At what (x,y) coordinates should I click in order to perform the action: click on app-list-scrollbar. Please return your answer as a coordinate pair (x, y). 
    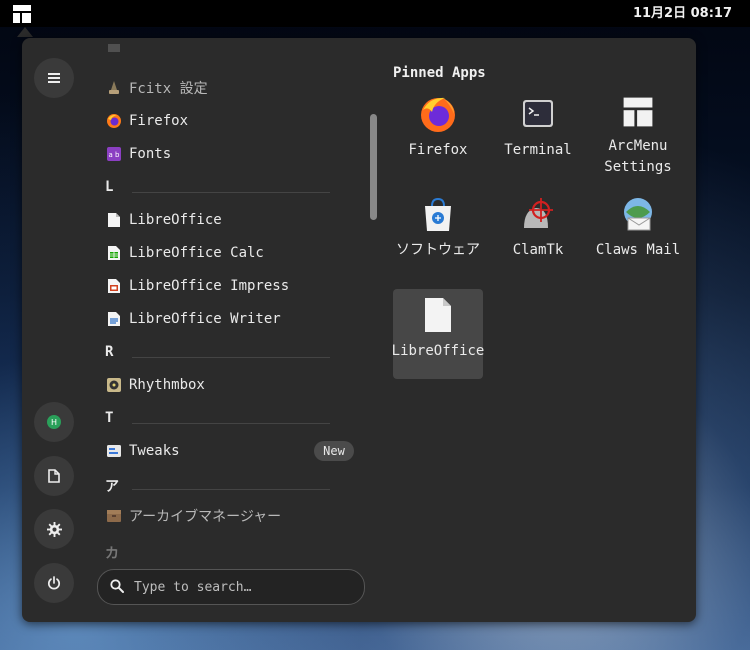
    Looking at the image, I should click on (373, 167).